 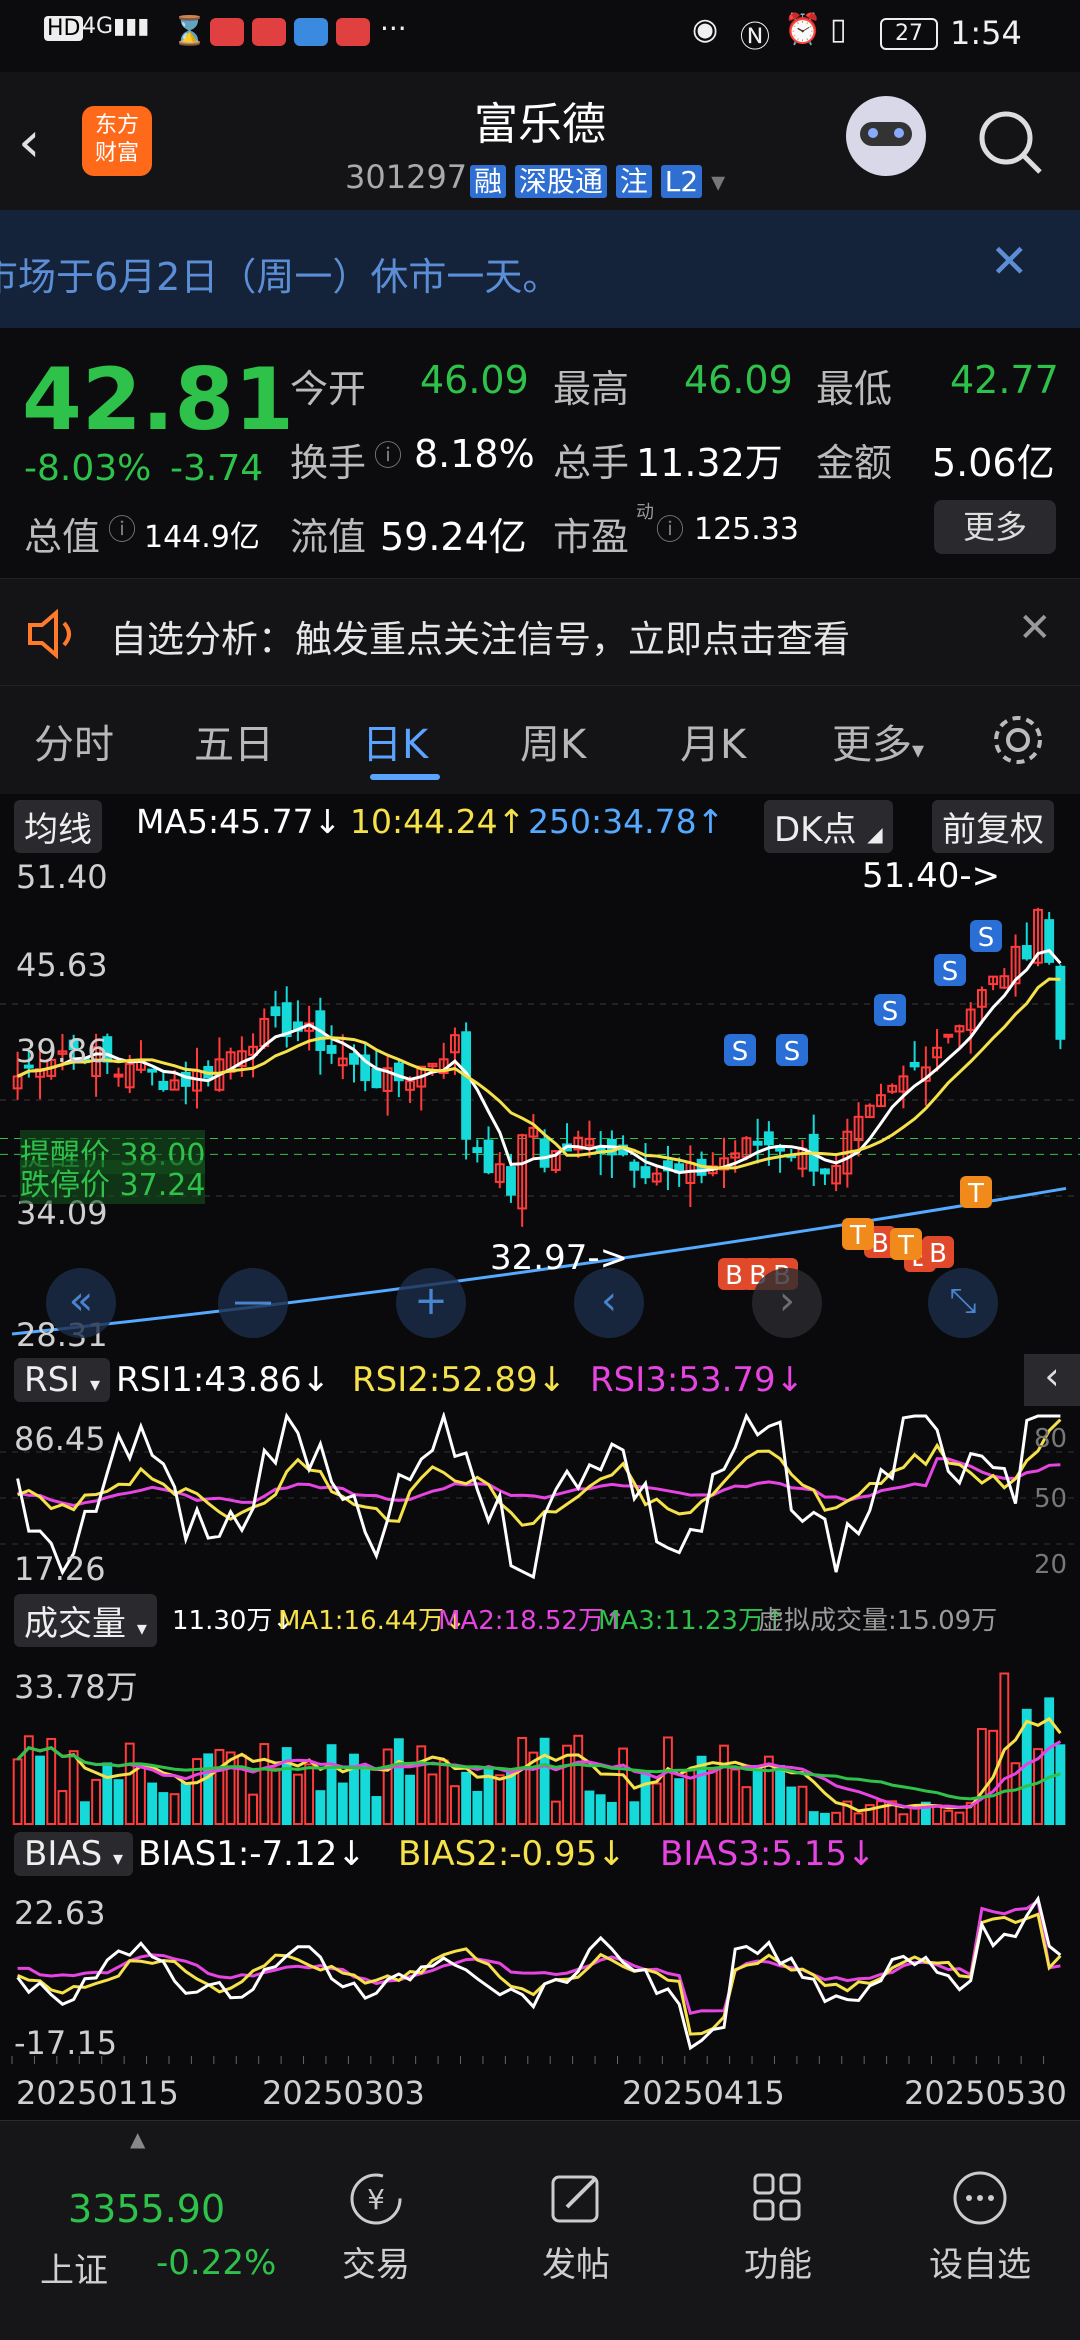 I want to click on scroll-left-fast-button: «, so click(x=81, y=1303).